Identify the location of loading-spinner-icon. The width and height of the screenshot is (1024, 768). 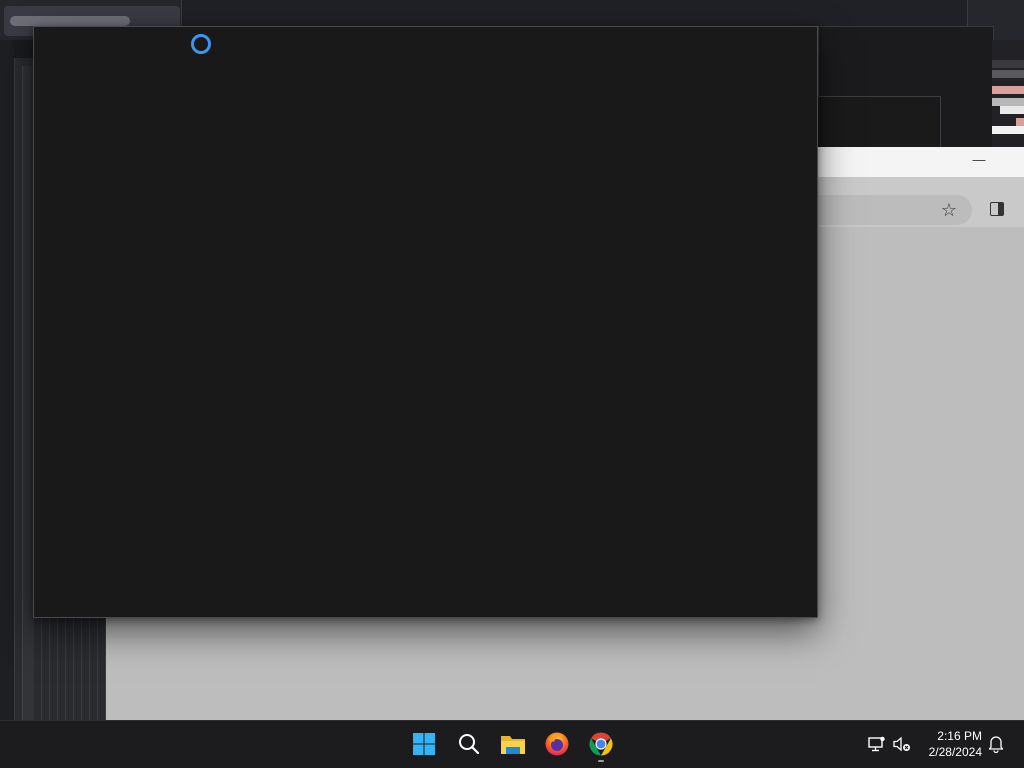
(201, 44).